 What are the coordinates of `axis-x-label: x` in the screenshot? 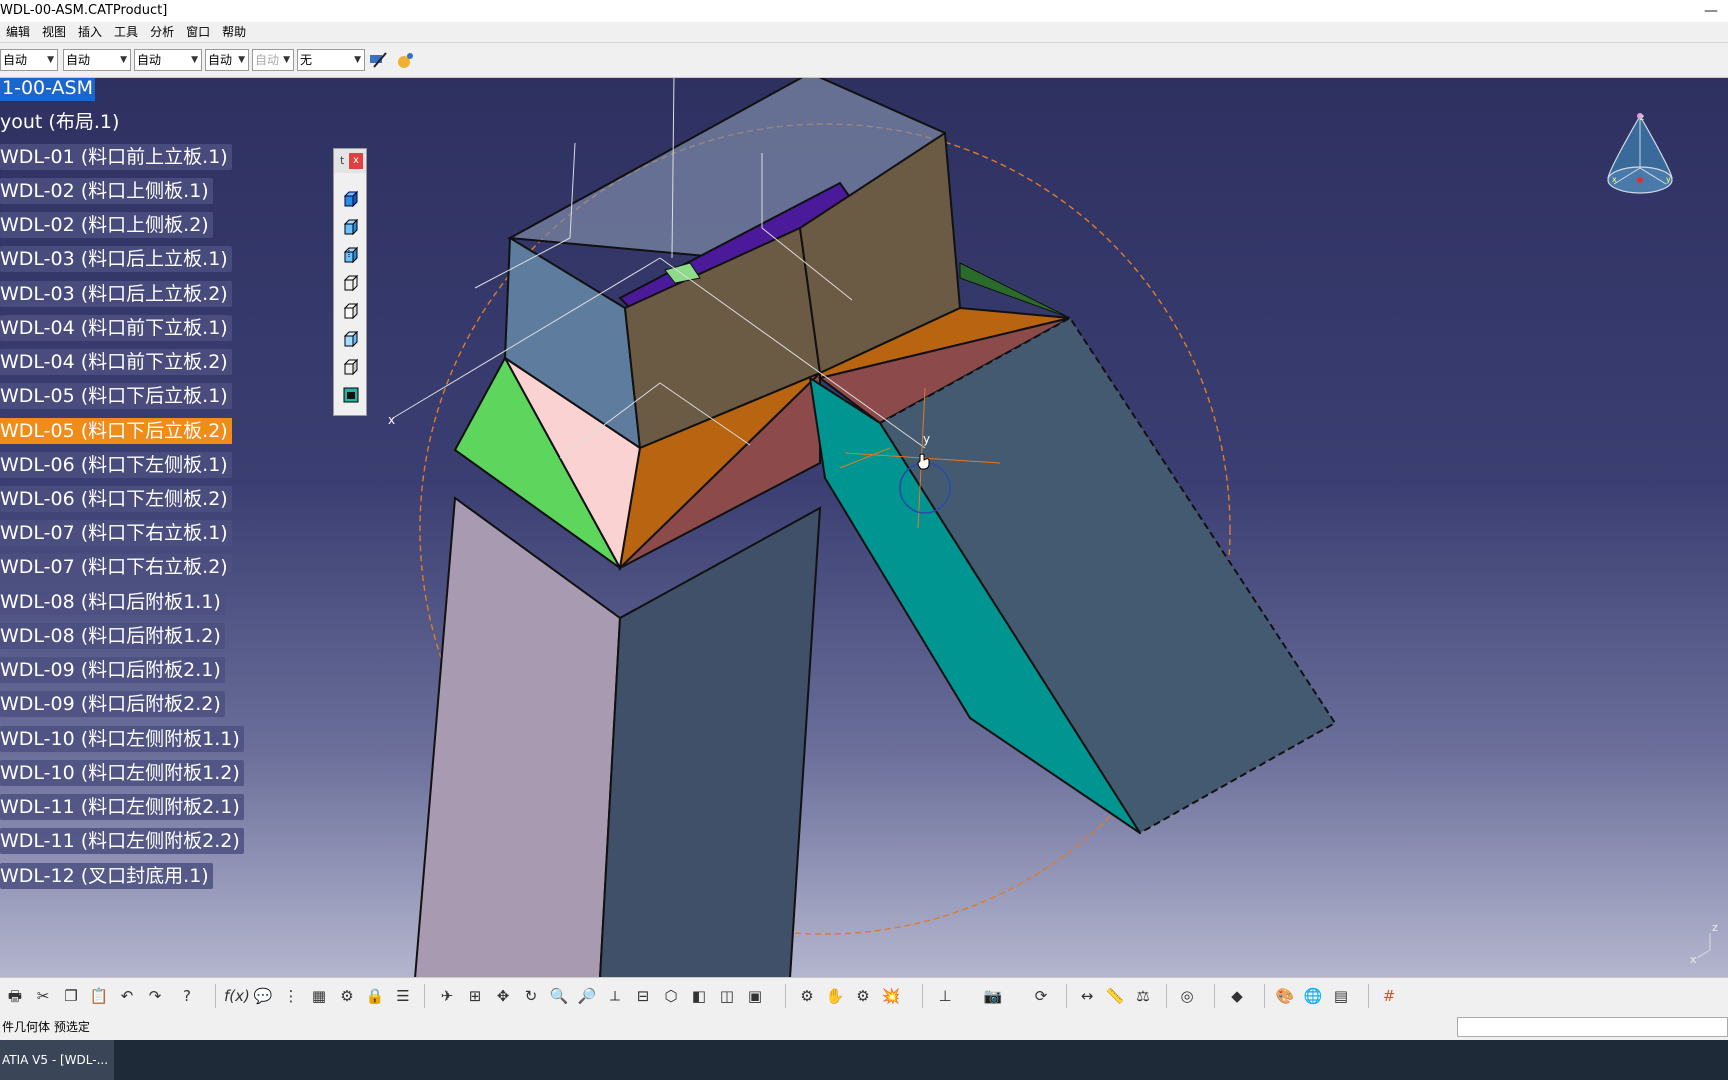 It's located at (391, 420).